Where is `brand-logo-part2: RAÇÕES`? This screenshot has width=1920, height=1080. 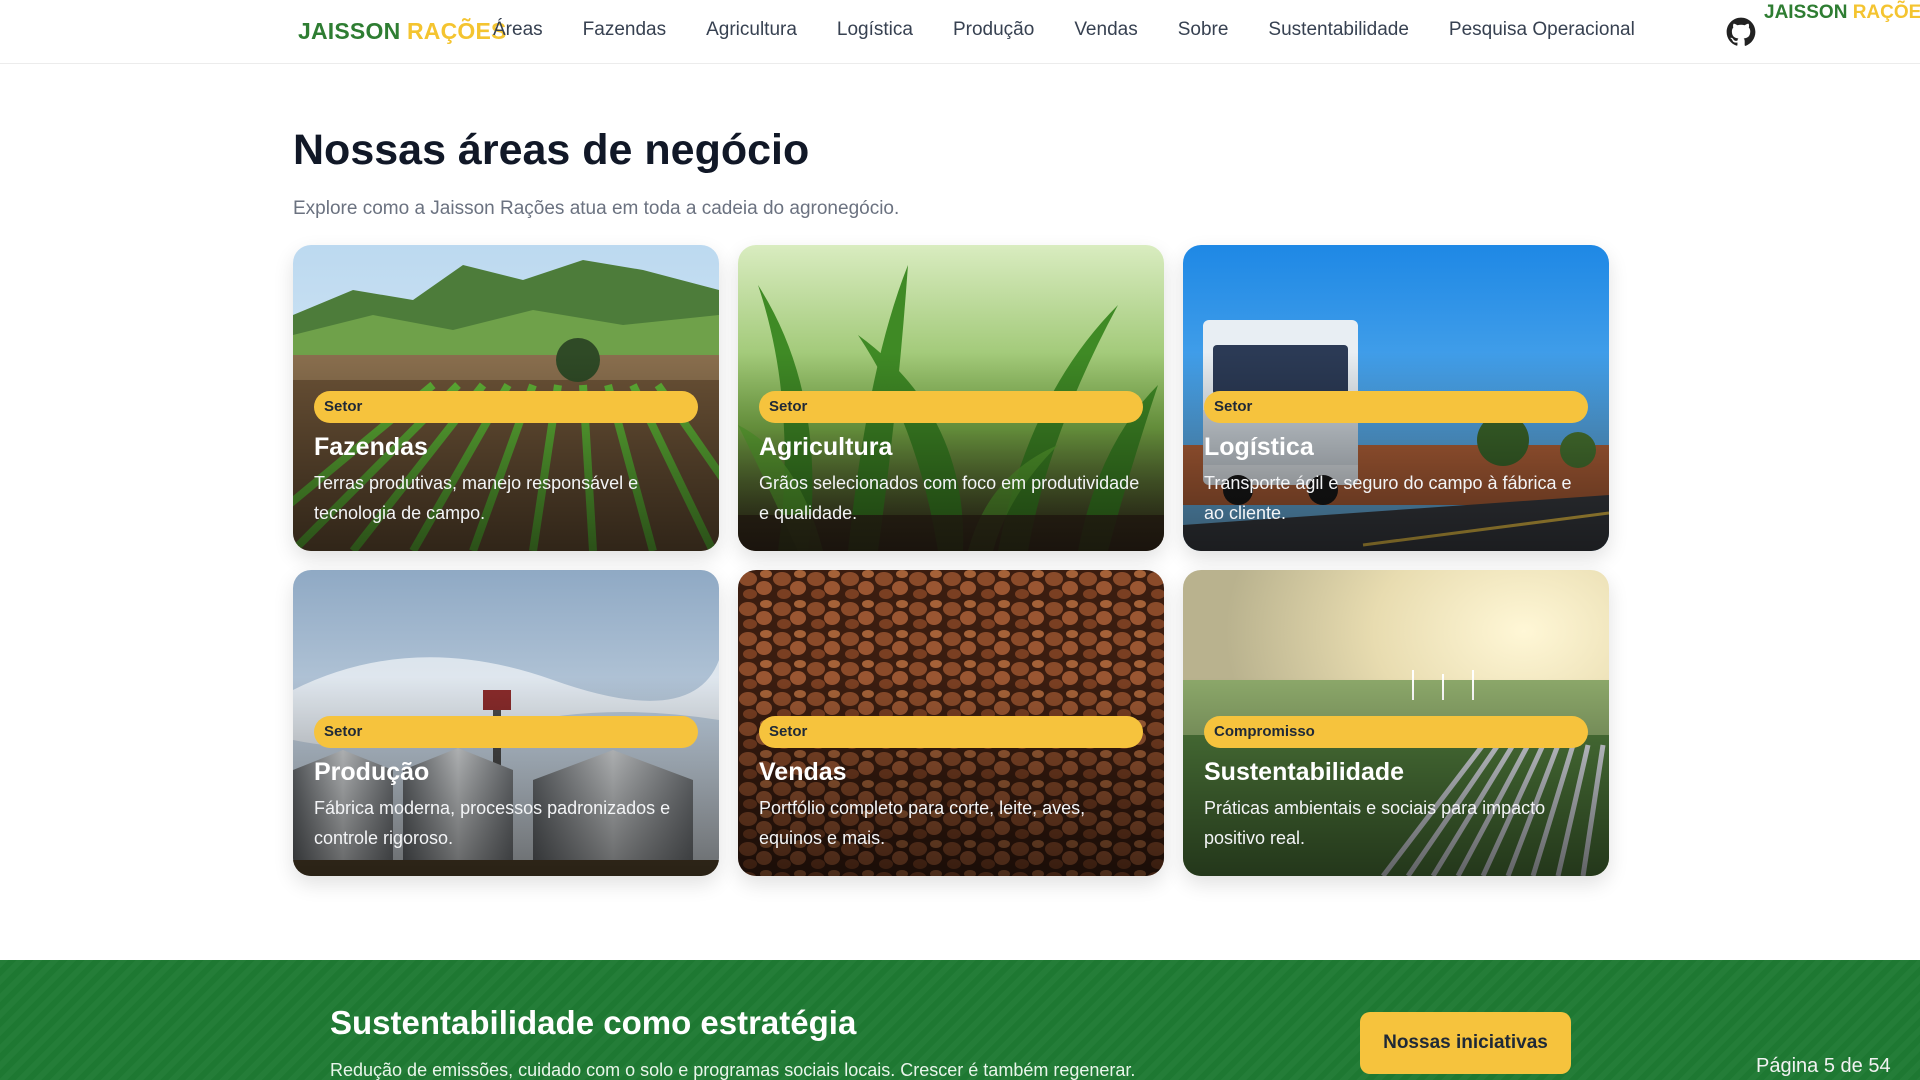 brand-logo-part2: RAÇÕES is located at coordinates (456, 31).